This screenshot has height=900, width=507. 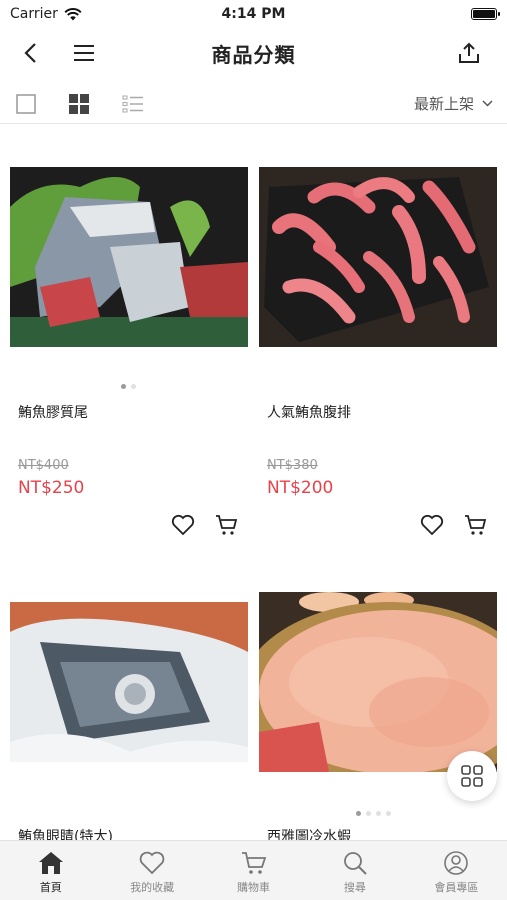 What do you see at coordinates (50, 863) in the screenshot?
I see `home-icon` at bounding box center [50, 863].